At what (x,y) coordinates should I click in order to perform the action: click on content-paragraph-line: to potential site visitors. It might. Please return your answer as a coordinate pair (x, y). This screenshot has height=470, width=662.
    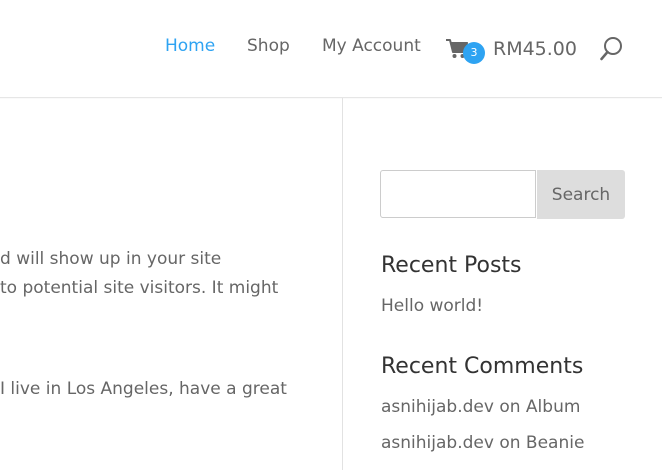
    Looking at the image, I should click on (139, 288).